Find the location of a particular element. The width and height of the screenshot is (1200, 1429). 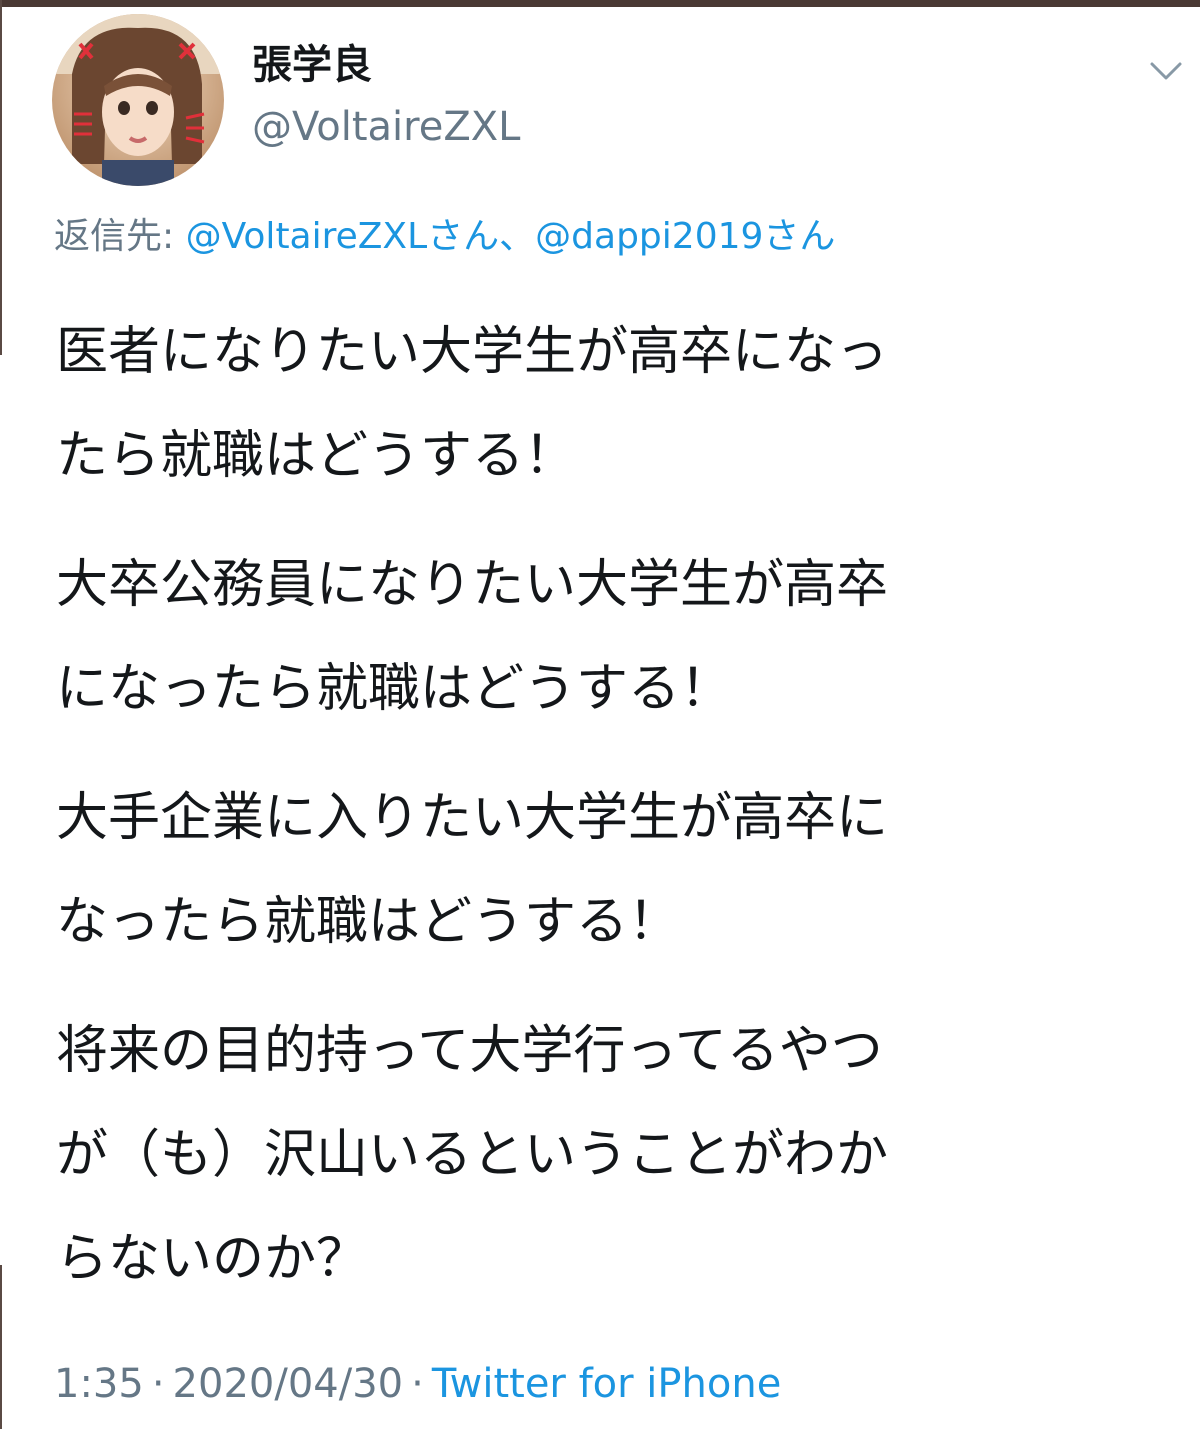

tweet-paragraph: 医者になりたい大学生が高卒になっ たら就職はどうする！ is located at coordinates (472, 404).